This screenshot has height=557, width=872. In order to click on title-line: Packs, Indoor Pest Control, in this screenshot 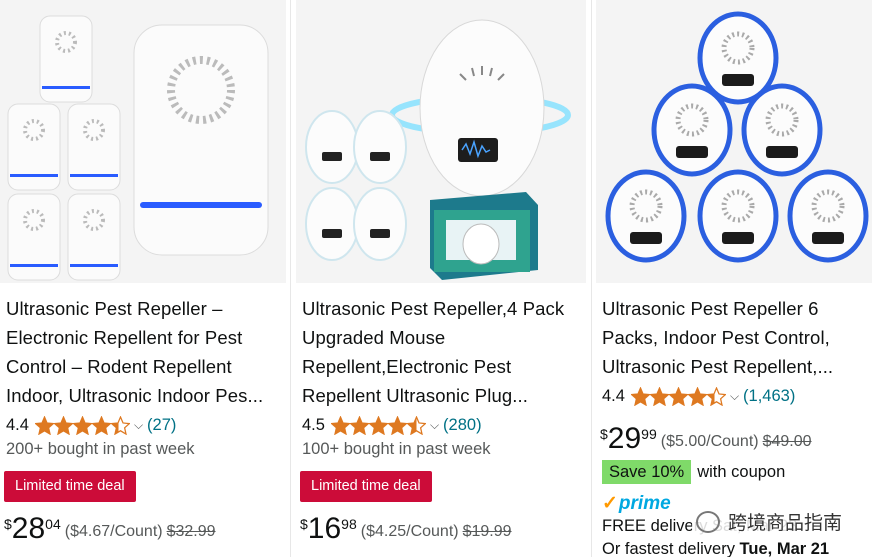, I will do `click(737, 337)`.